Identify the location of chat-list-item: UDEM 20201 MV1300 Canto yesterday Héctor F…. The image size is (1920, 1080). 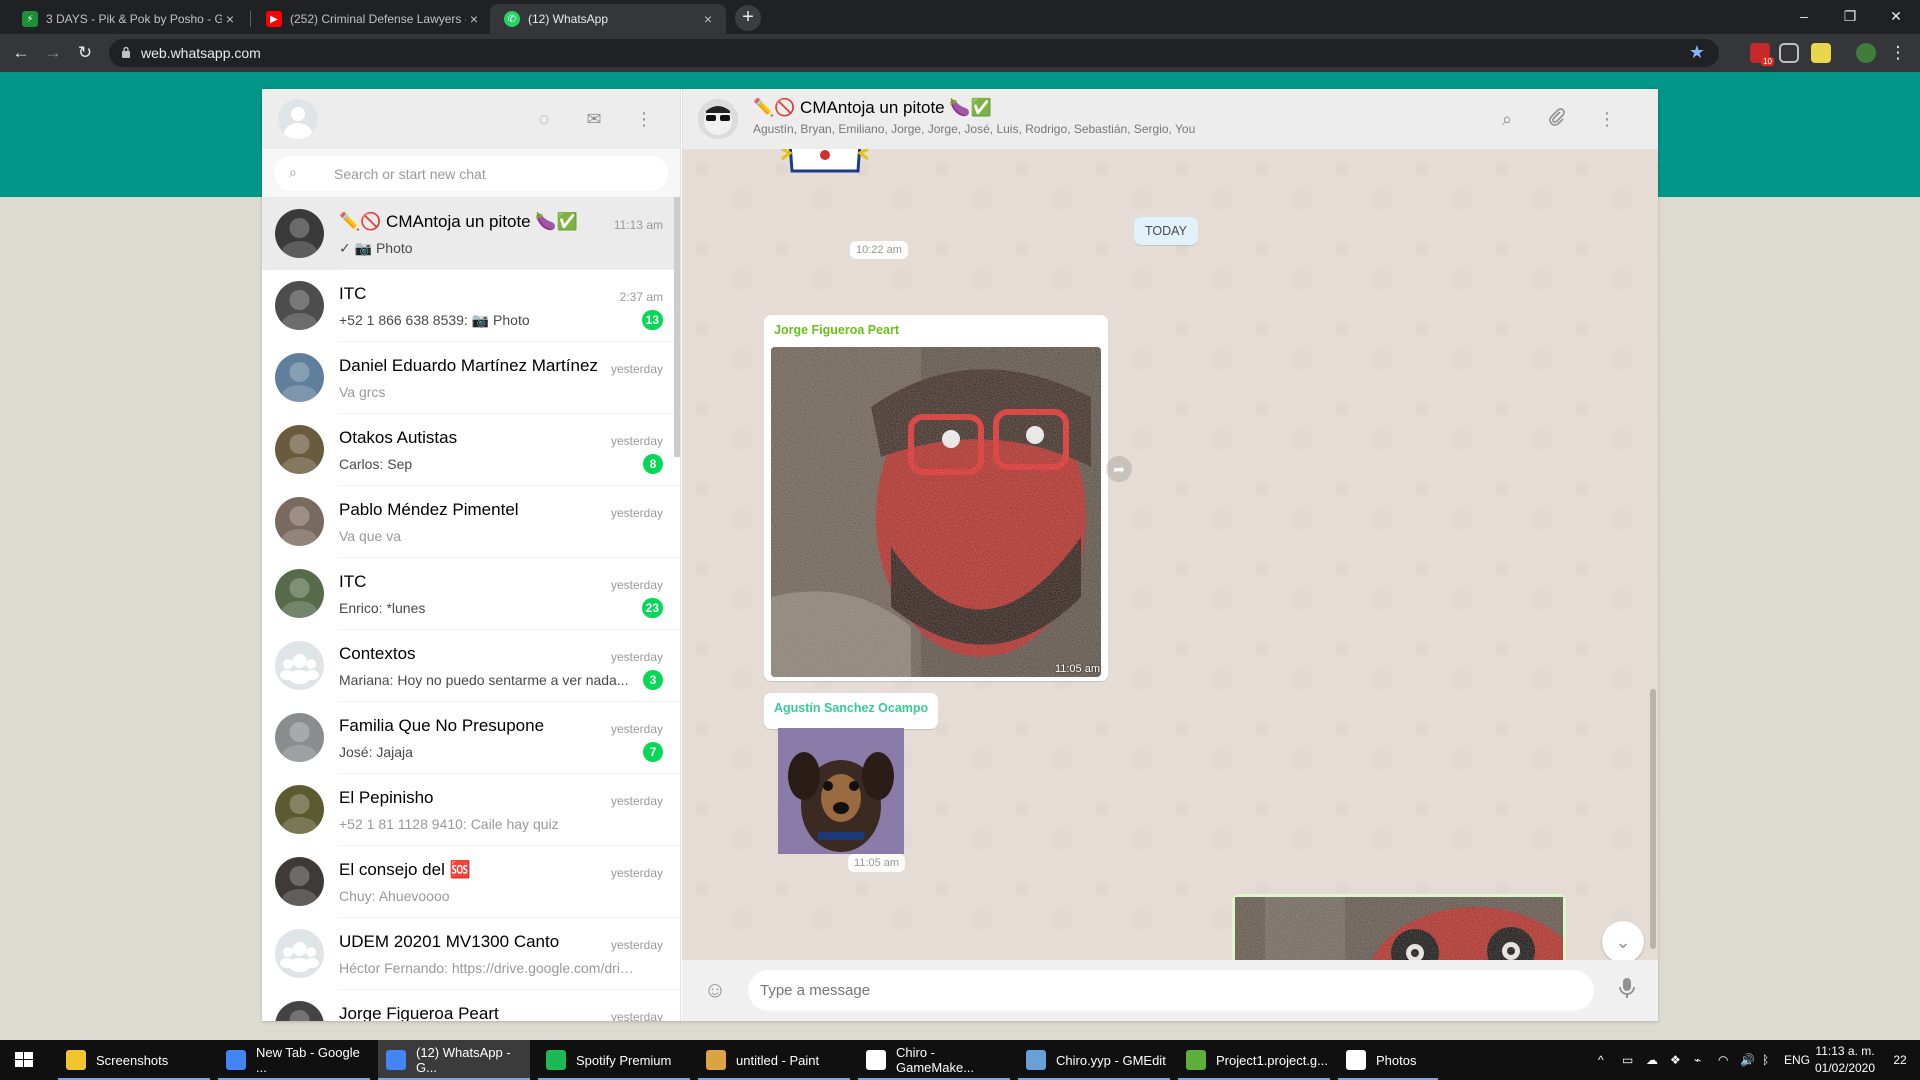
(471, 954).